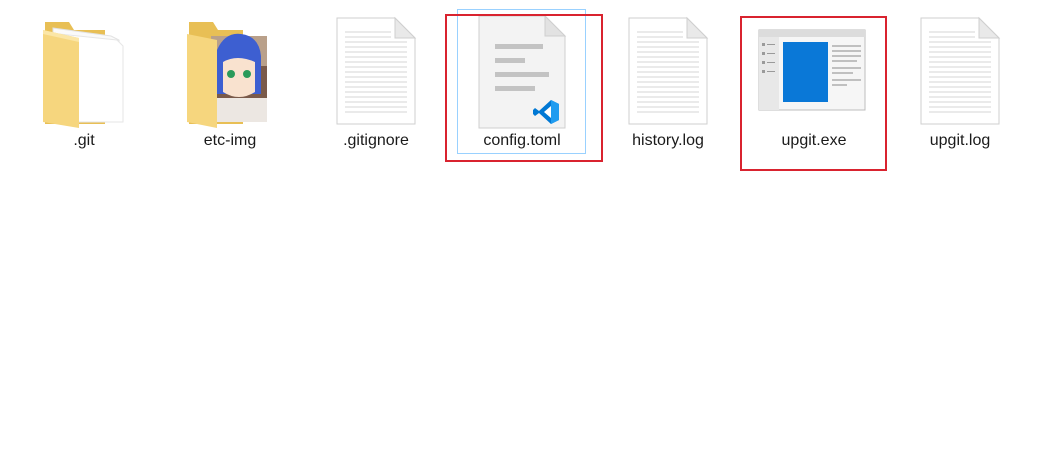  I want to click on file-name: history.log, so click(668, 140).